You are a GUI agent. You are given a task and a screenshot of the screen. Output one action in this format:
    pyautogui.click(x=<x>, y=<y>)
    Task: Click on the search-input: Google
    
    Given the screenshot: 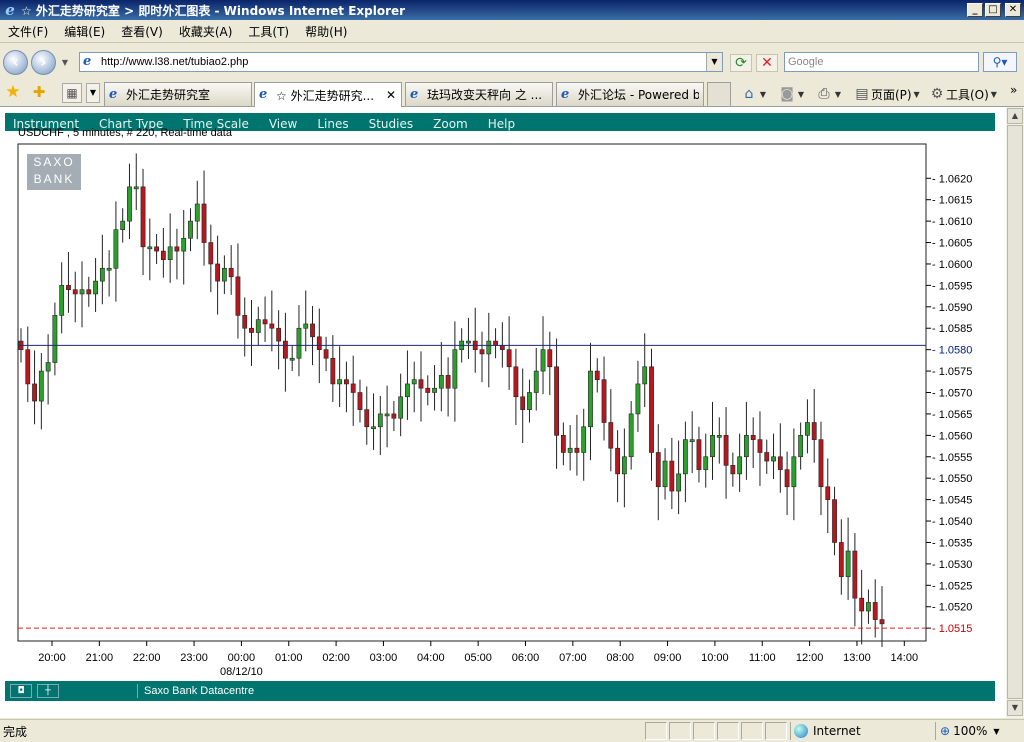 What is the action you would take?
    pyautogui.click(x=881, y=62)
    